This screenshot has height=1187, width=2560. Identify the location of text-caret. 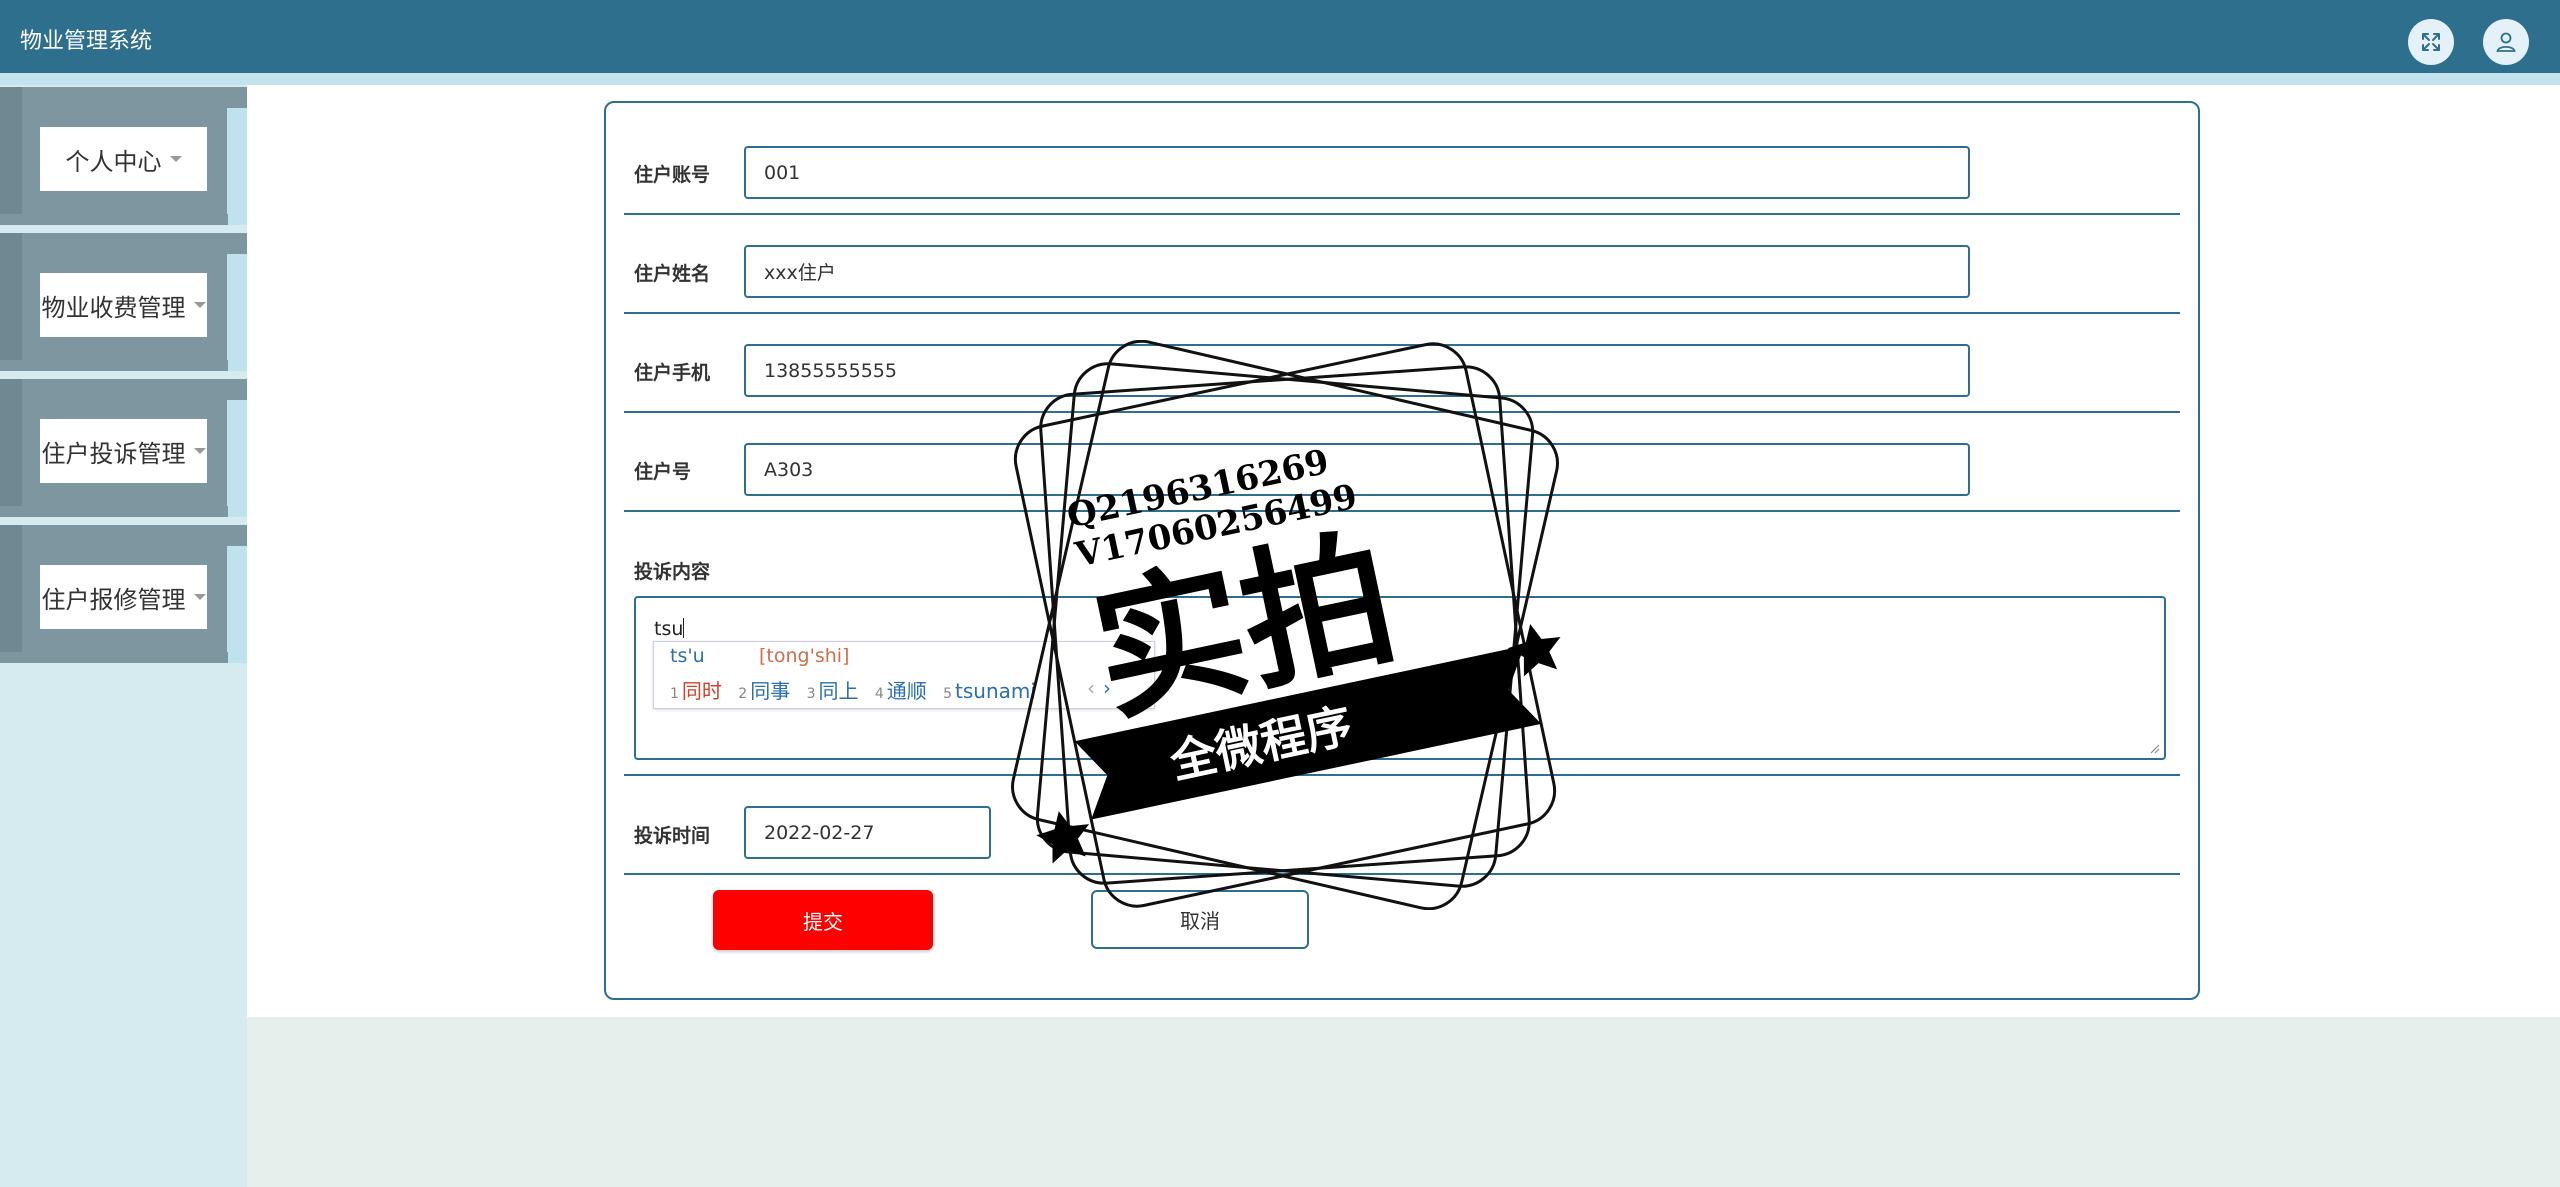
(684, 628).